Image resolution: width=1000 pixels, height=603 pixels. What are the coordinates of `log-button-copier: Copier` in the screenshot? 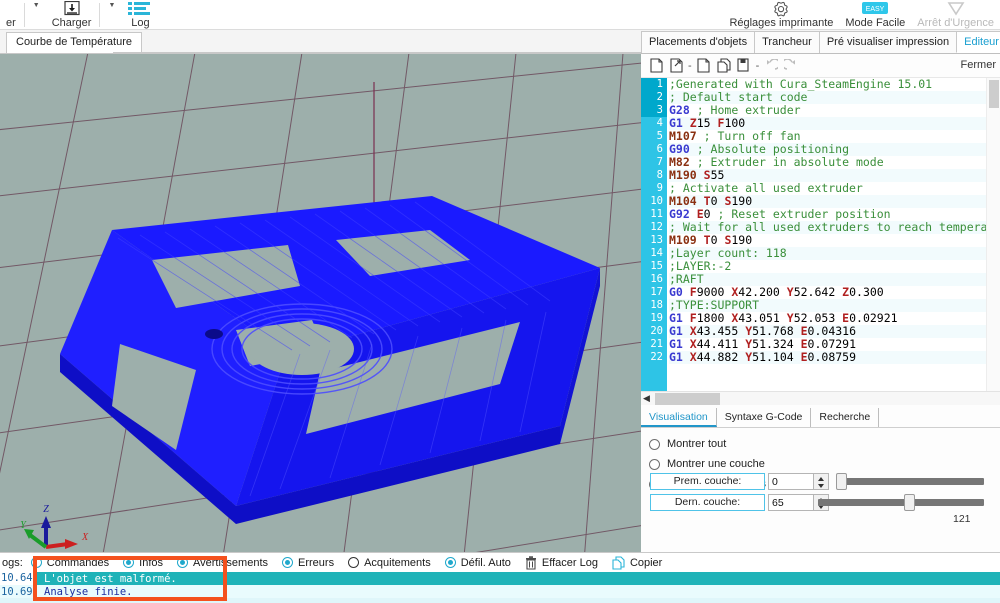 It's located at (637, 562).